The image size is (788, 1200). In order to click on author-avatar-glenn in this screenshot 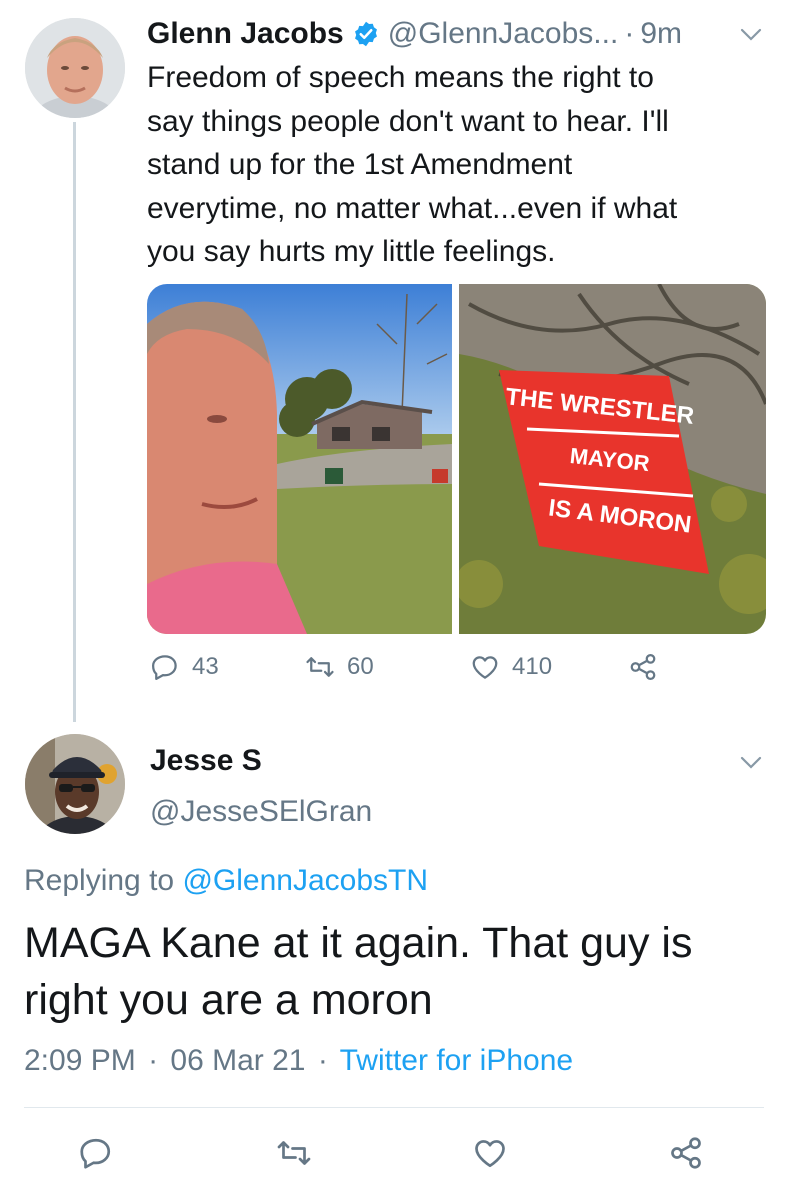, I will do `click(75, 68)`.